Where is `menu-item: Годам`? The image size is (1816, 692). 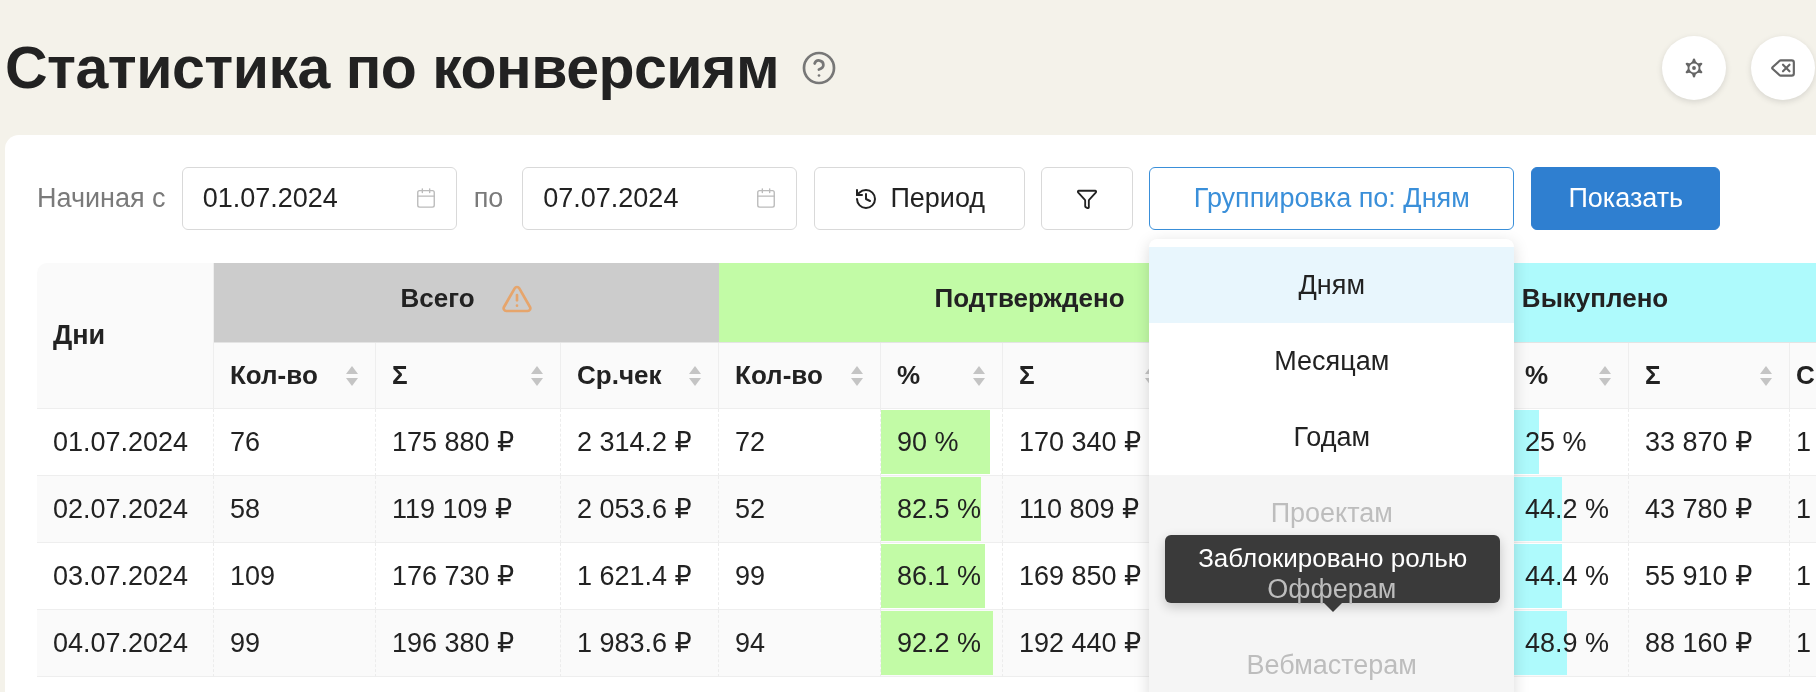
menu-item: Годам is located at coordinates (1332, 437).